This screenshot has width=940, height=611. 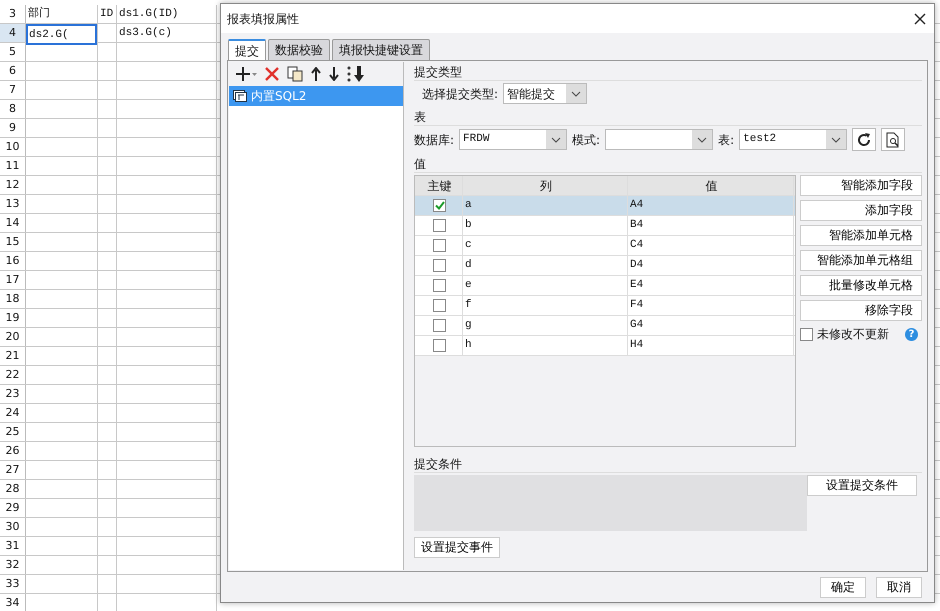 What do you see at coordinates (246, 74) in the screenshot?
I see `add-icon` at bounding box center [246, 74].